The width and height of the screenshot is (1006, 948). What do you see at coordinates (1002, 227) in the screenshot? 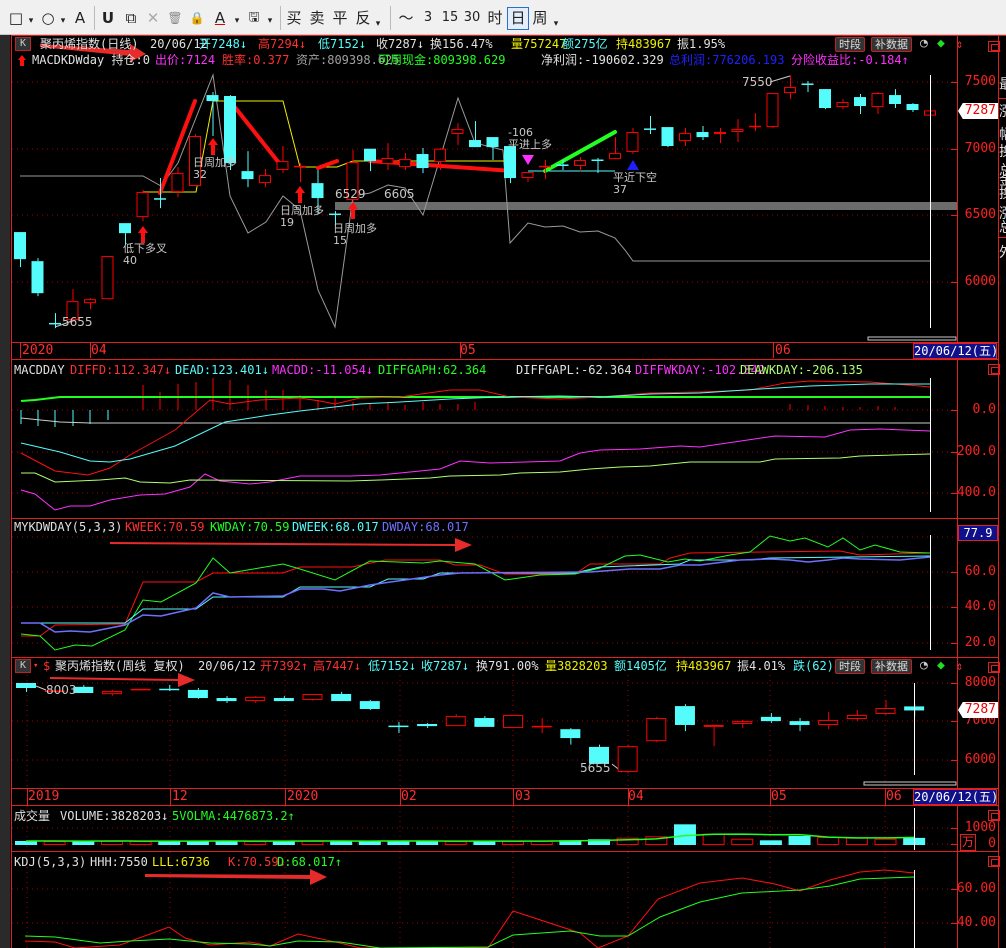
I see `side-panel-char: 总` at bounding box center [1002, 227].